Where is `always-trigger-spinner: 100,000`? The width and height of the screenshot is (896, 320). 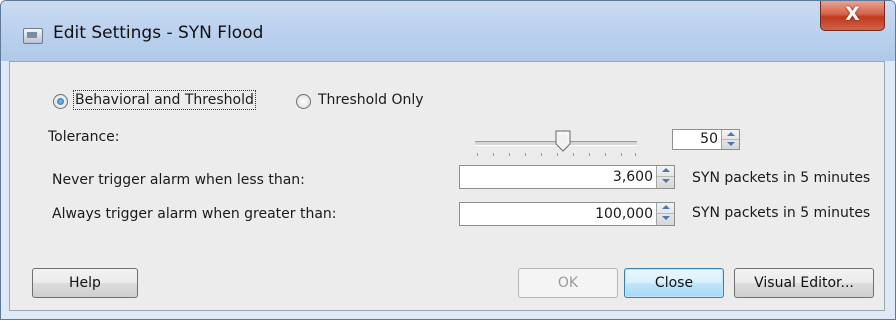
always-trigger-spinner: 100,000 is located at coordinates (567, 214).